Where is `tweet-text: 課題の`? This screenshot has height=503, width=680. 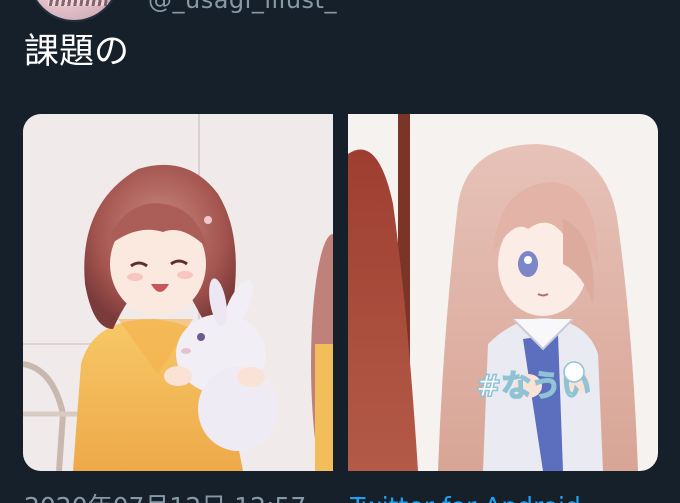 tweet-text: 課題の is located at coordinates (77, 52).